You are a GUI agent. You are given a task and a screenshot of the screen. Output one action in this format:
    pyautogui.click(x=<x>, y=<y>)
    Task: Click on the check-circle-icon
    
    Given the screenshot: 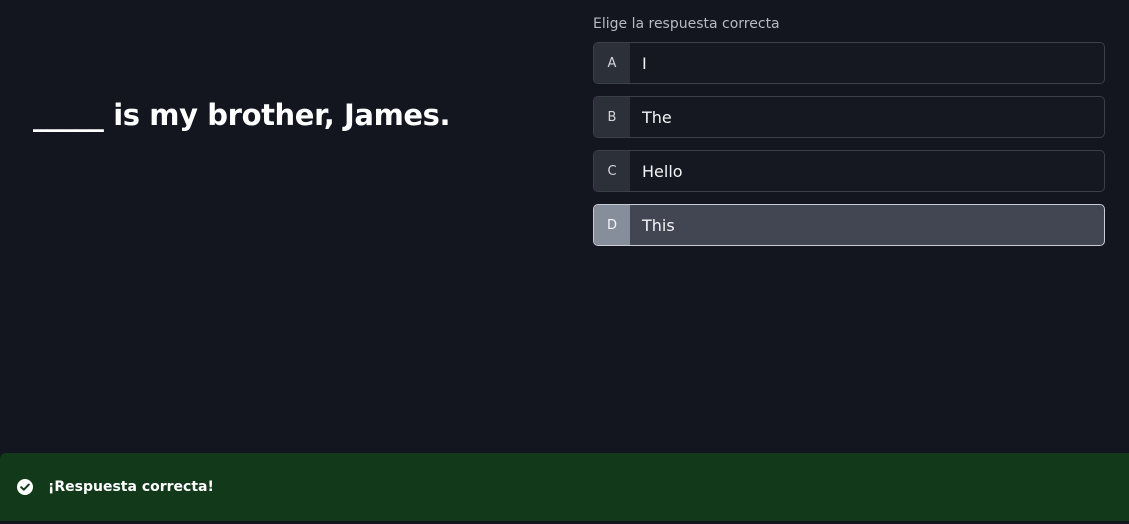 What is the action you would take?
    pyautogui.click(x=25, y=487)
    